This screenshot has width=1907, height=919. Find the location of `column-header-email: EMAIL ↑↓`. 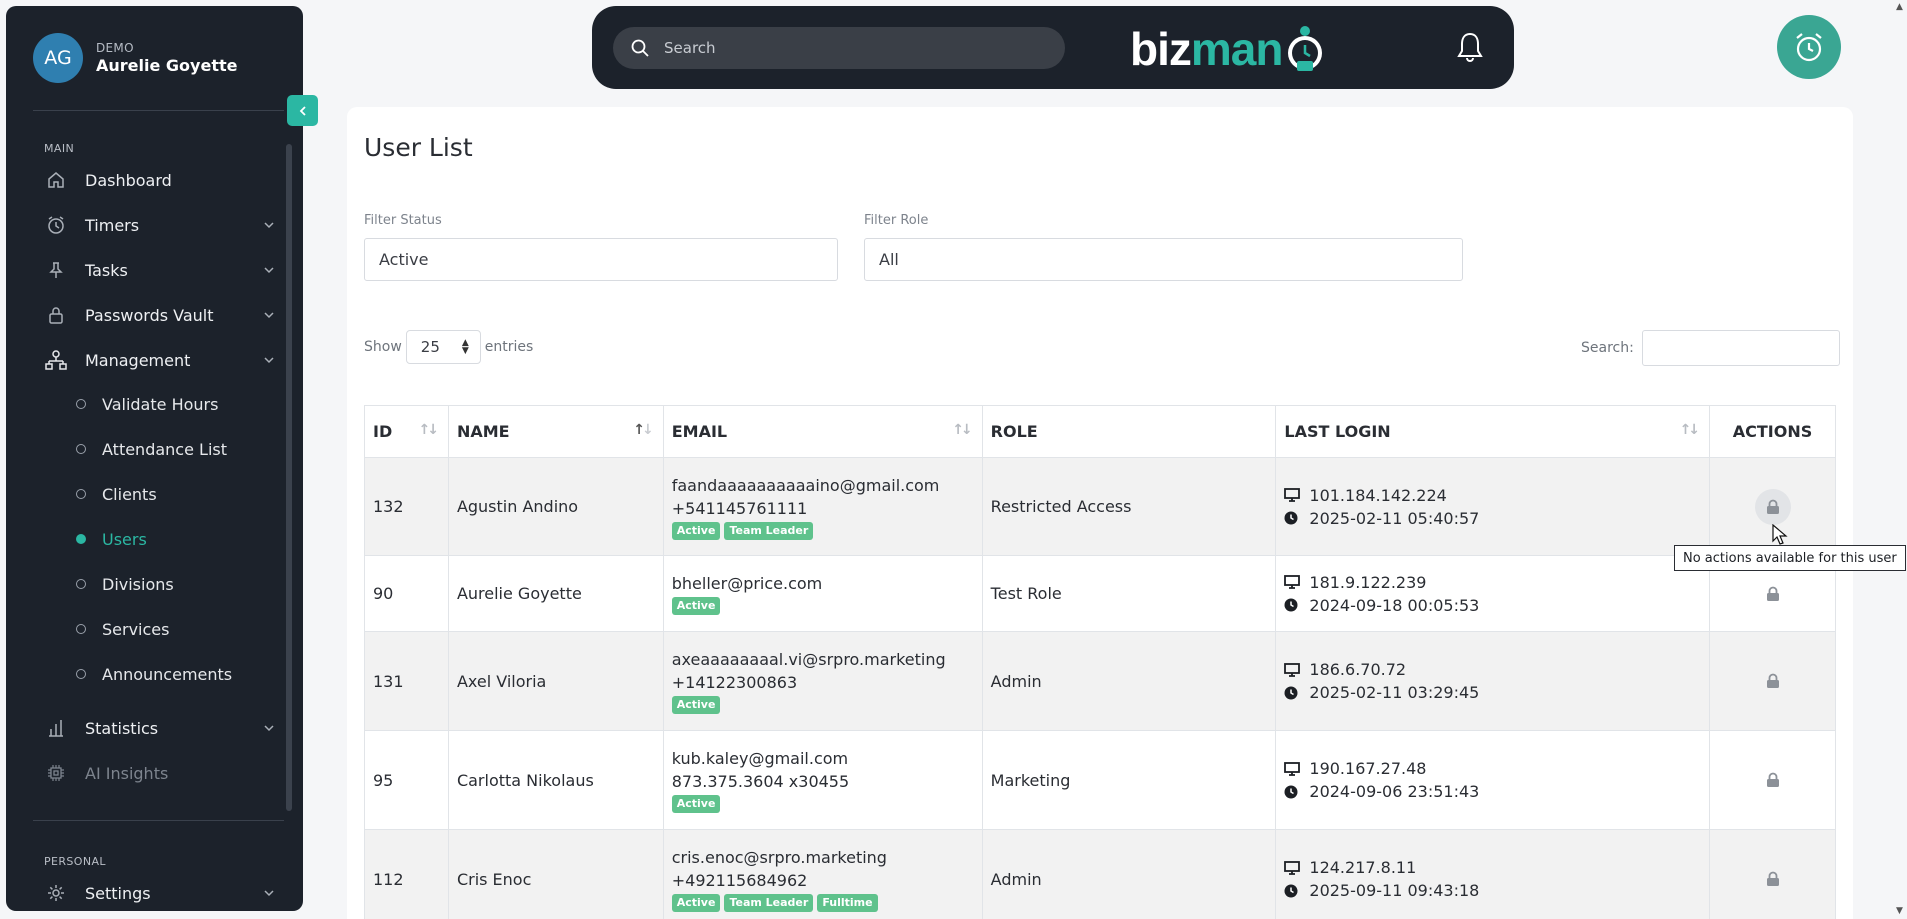

column-header-email: EMAIL ↑↓ is located at coordinates (822, 431).